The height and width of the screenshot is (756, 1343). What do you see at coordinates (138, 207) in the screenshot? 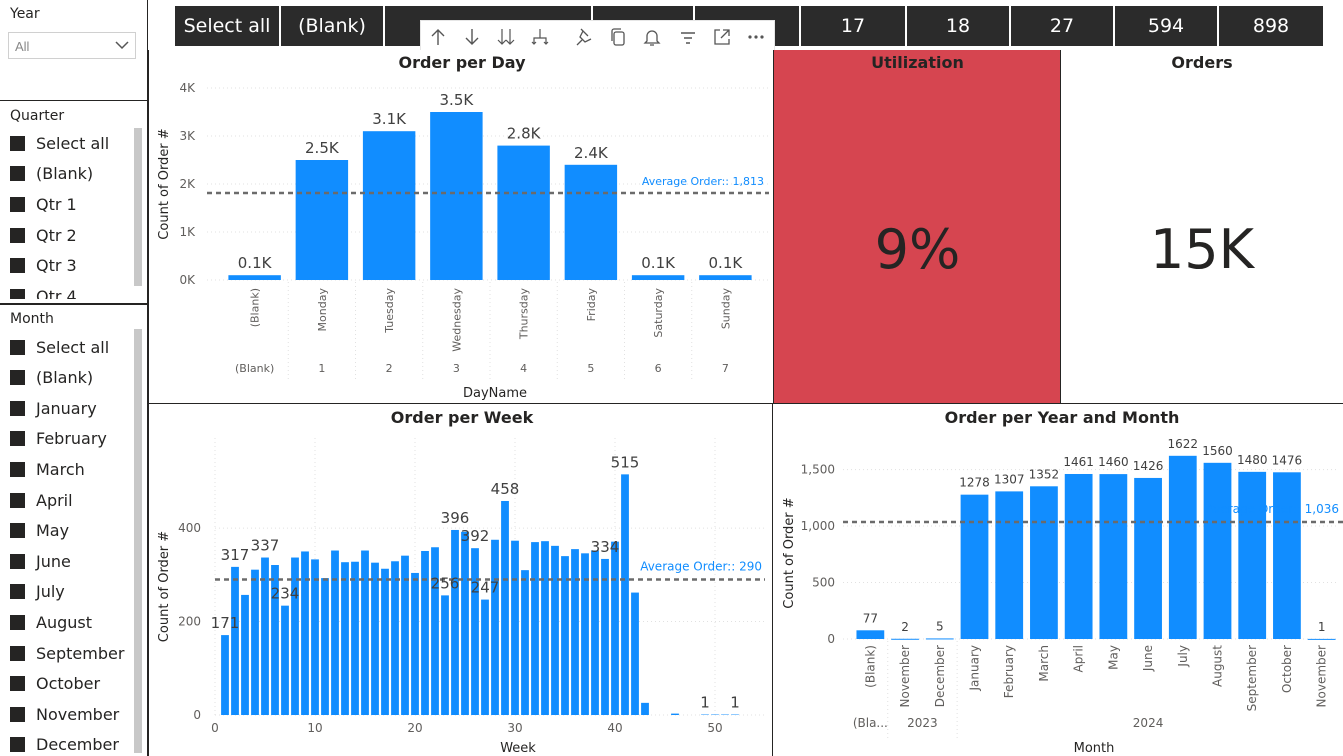
I see `quarter-scrollbar` at bounding box center [138, 207].